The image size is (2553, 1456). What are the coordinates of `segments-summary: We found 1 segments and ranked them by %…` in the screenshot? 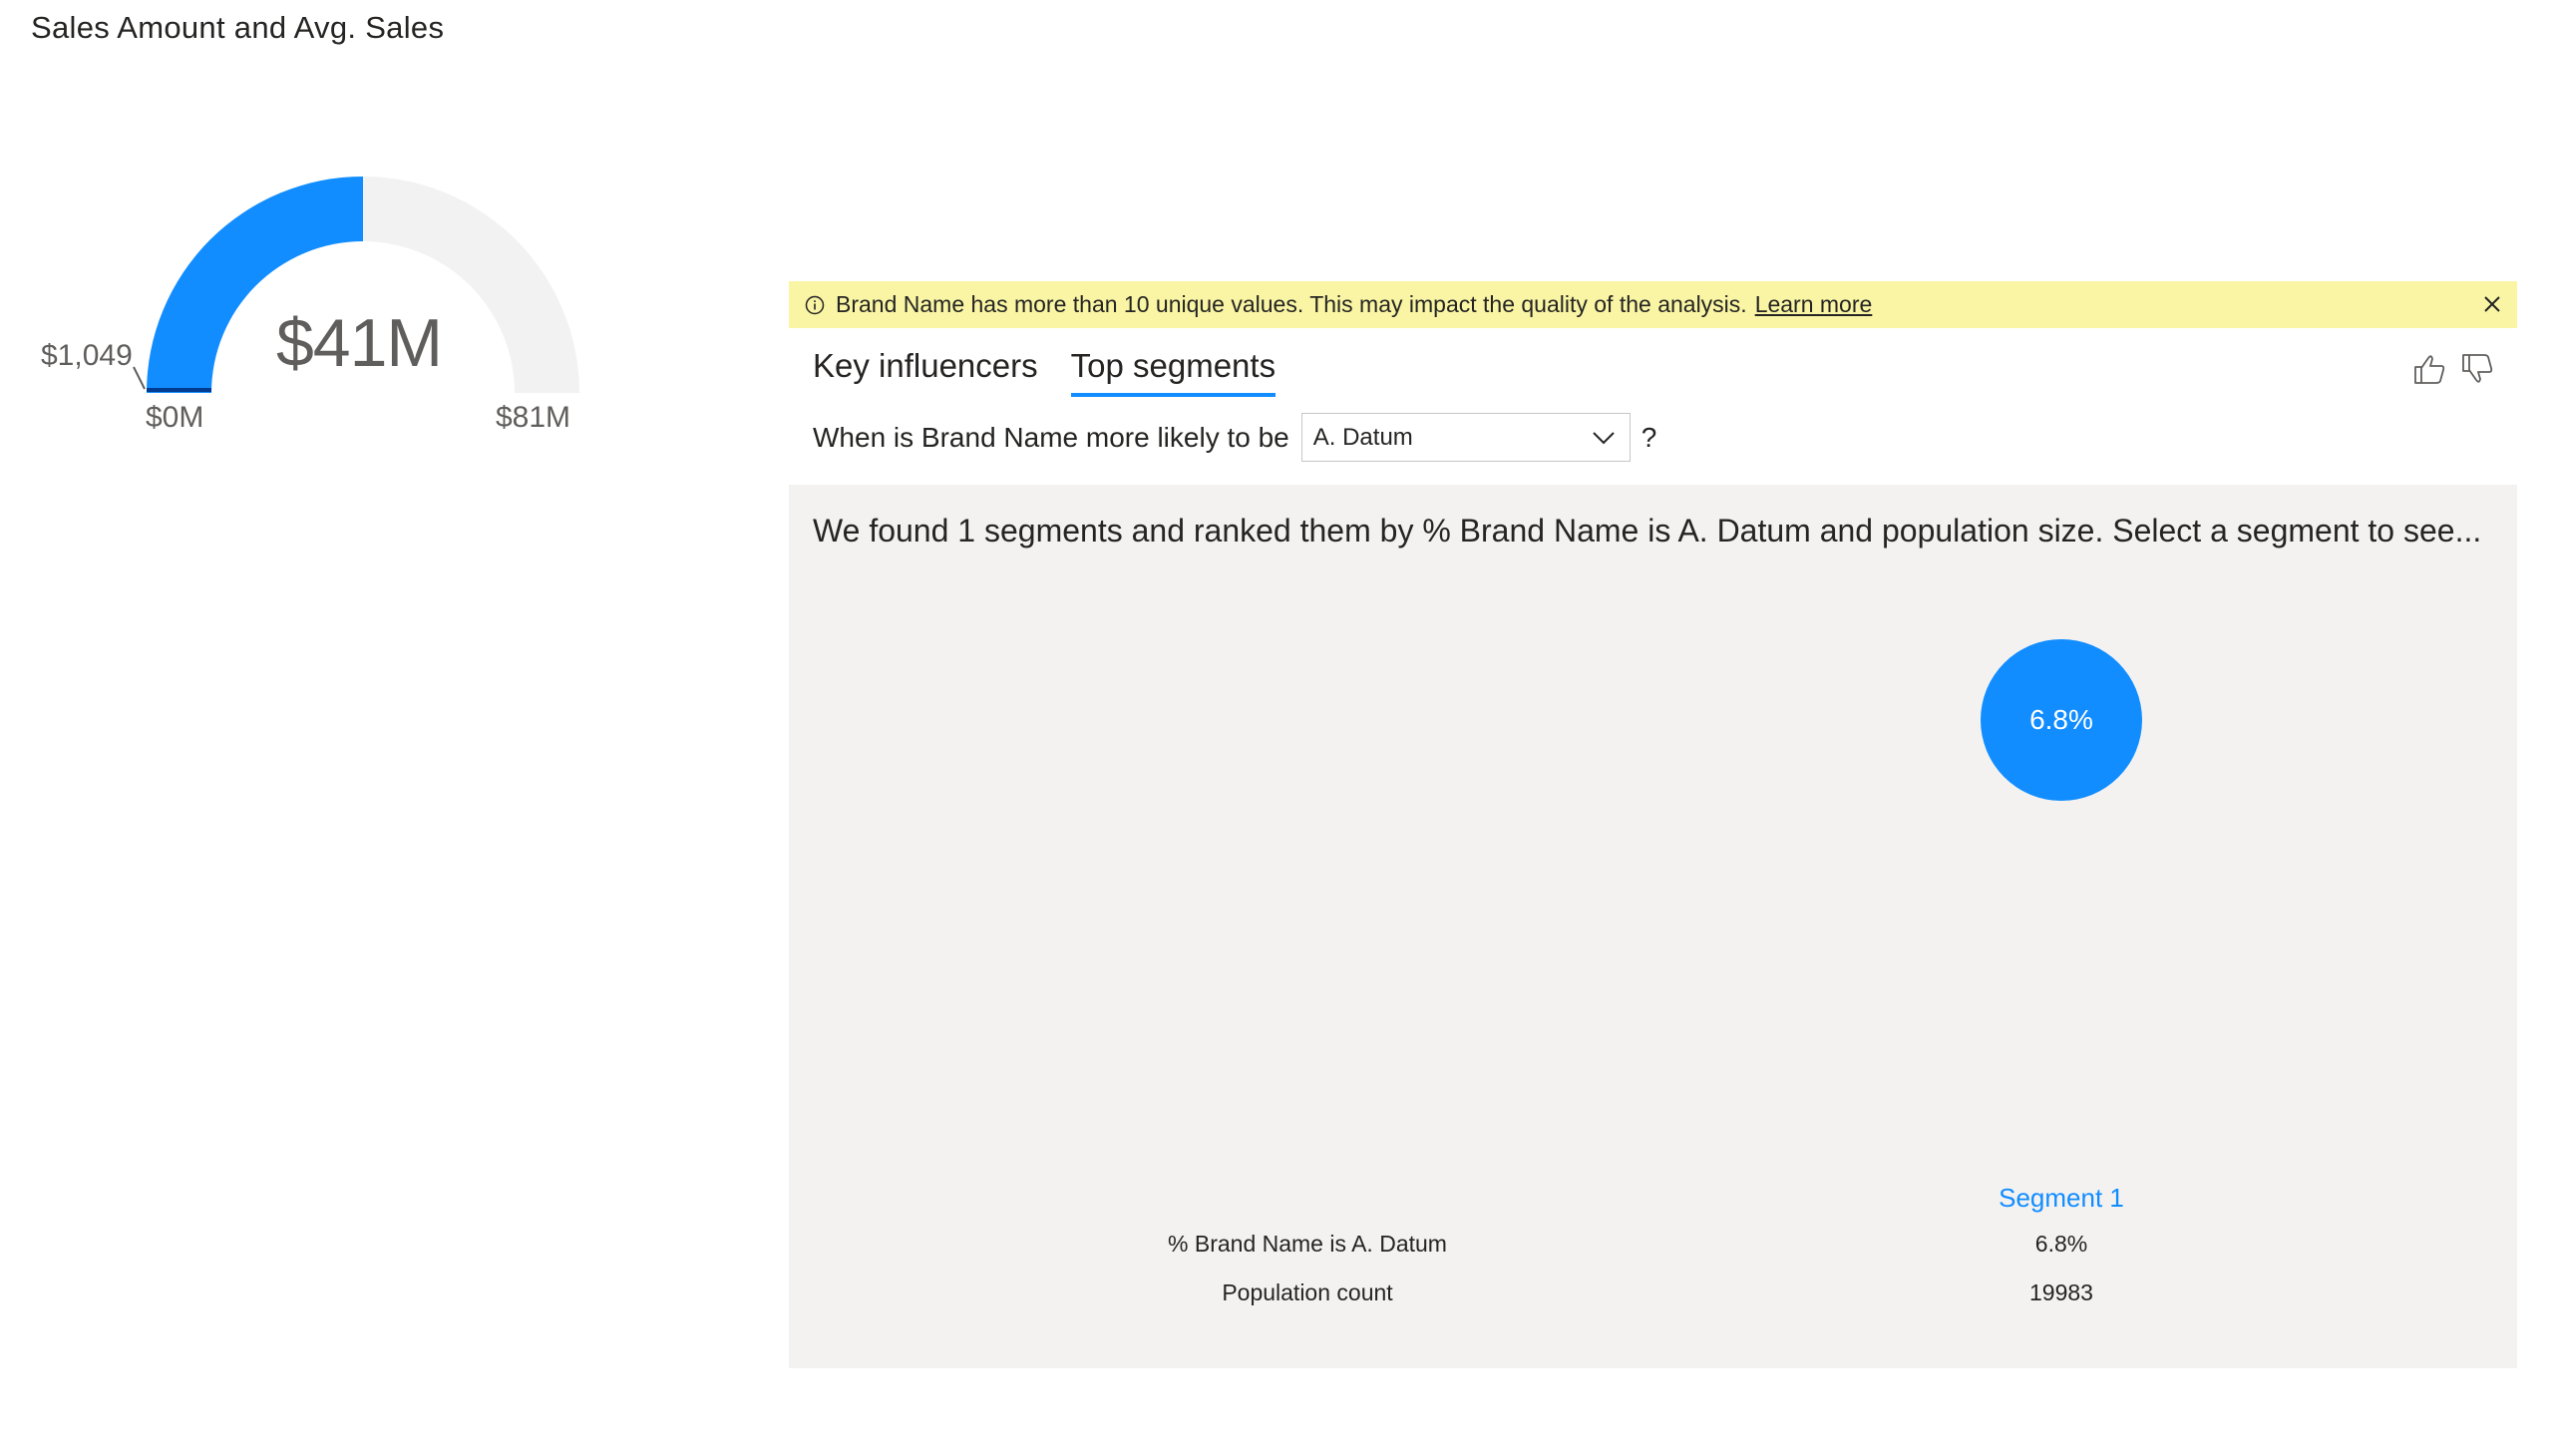 It's located at (1647, 531).